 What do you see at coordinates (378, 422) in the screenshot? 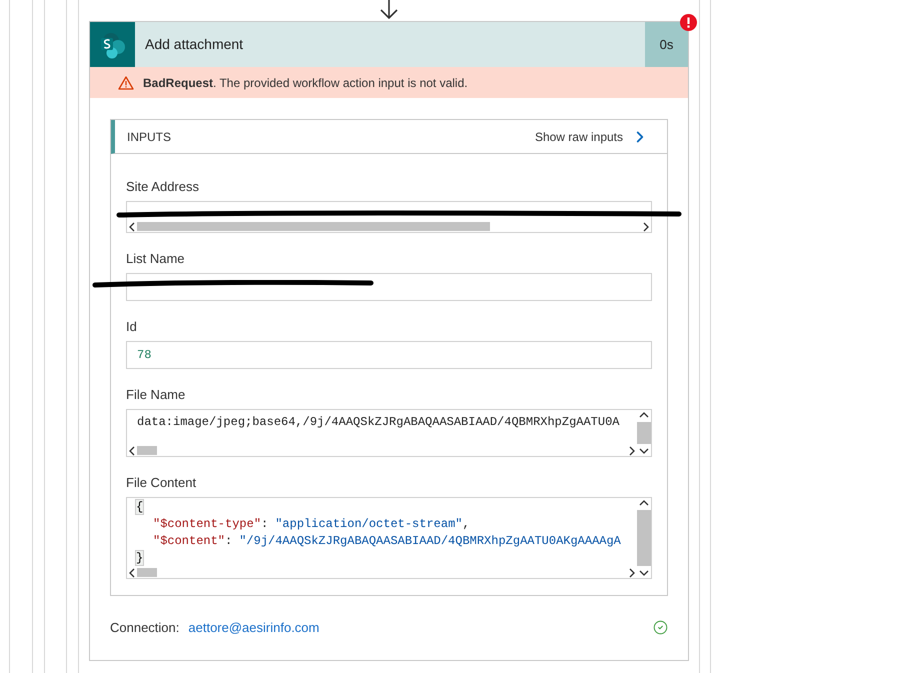
I see `field-value: data:image/jpeg;base64,/9j/4AAQSkZJRgABAQAASABIAAD/4QBMRXhpZgAATU0A` at bounding box center [378, 422].